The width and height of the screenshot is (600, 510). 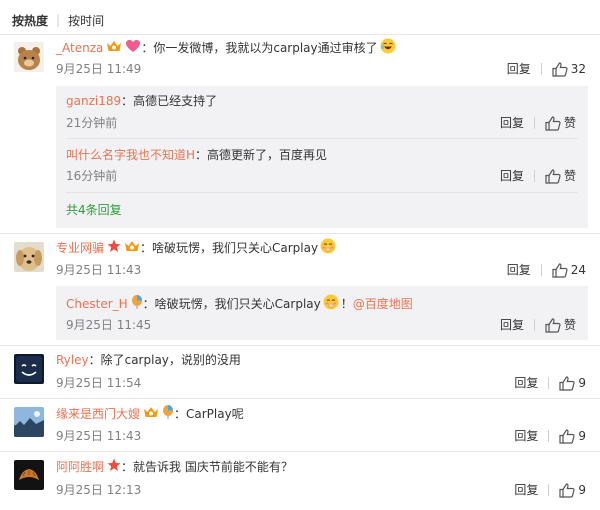 What do you see at coordinates (99, 436) in the screenshot?
I see `comment-time: 9月25日 11:43` at bounding box center [99, 436].